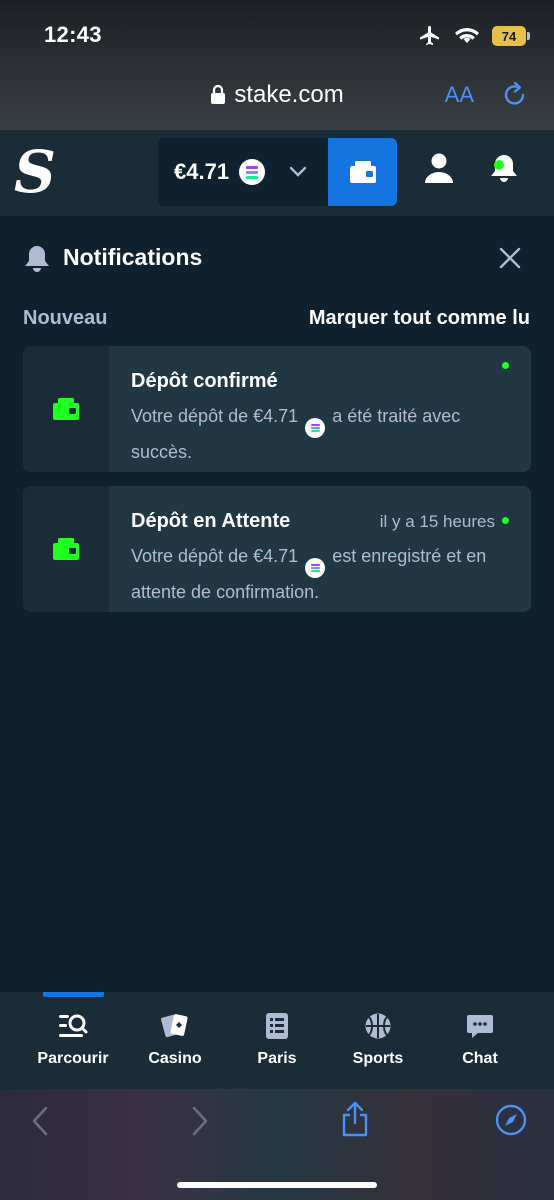 The image size is (554, 1200). I want to click on basketball-icon, so click(378, 1026).